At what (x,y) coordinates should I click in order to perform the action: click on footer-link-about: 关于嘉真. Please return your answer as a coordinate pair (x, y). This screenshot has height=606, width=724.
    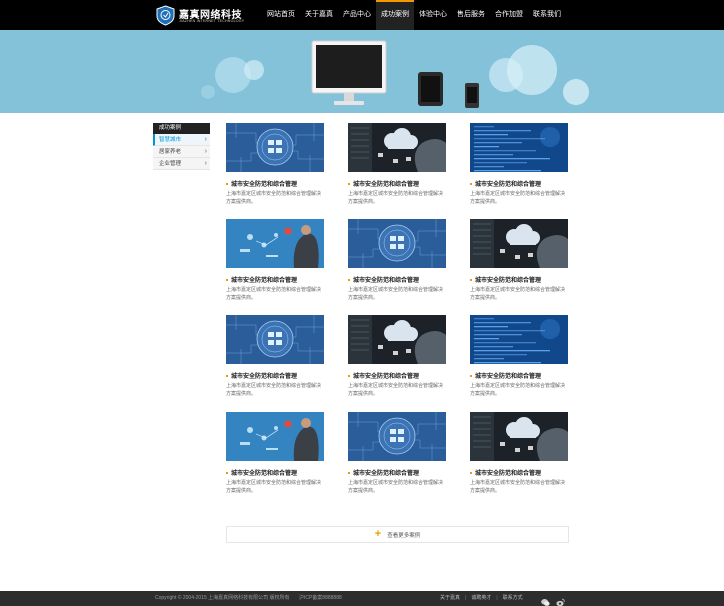
    Looking at the image, I should click on (450, 598).